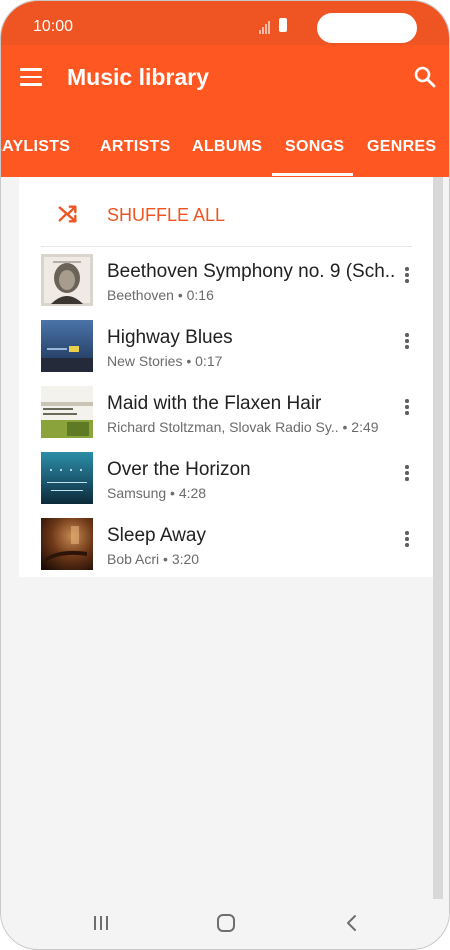 The image size is (450, 950). Describe the element at coordinates (225, 23) in the screenshot. I see `status-bar: 10:00` at that location.